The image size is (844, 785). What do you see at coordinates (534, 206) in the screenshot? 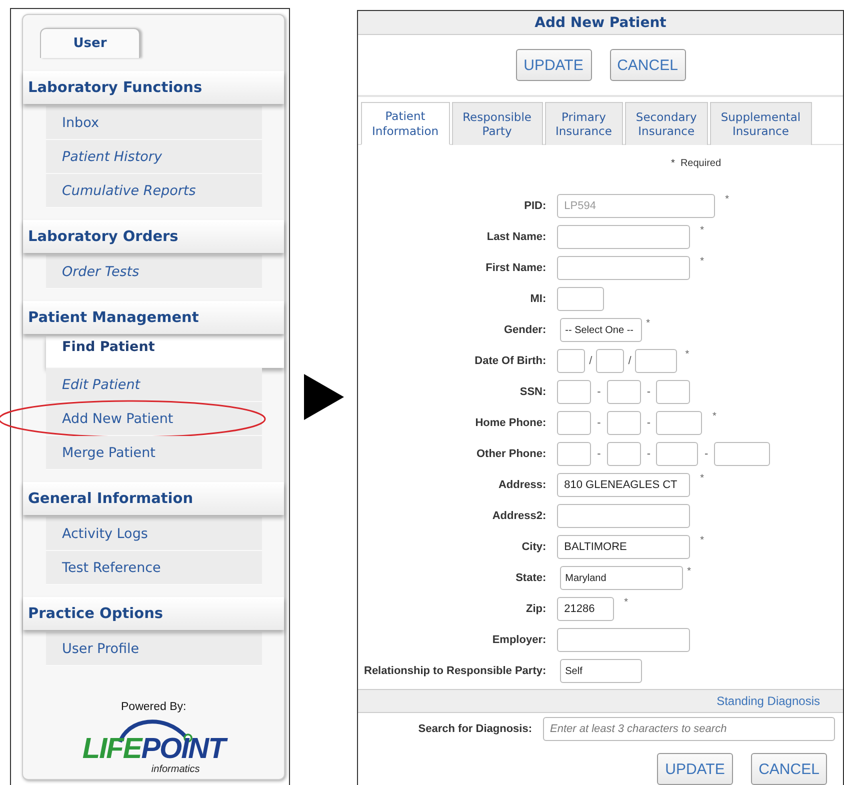
I see `field-label: PID:` at bounding box center [534, 206].